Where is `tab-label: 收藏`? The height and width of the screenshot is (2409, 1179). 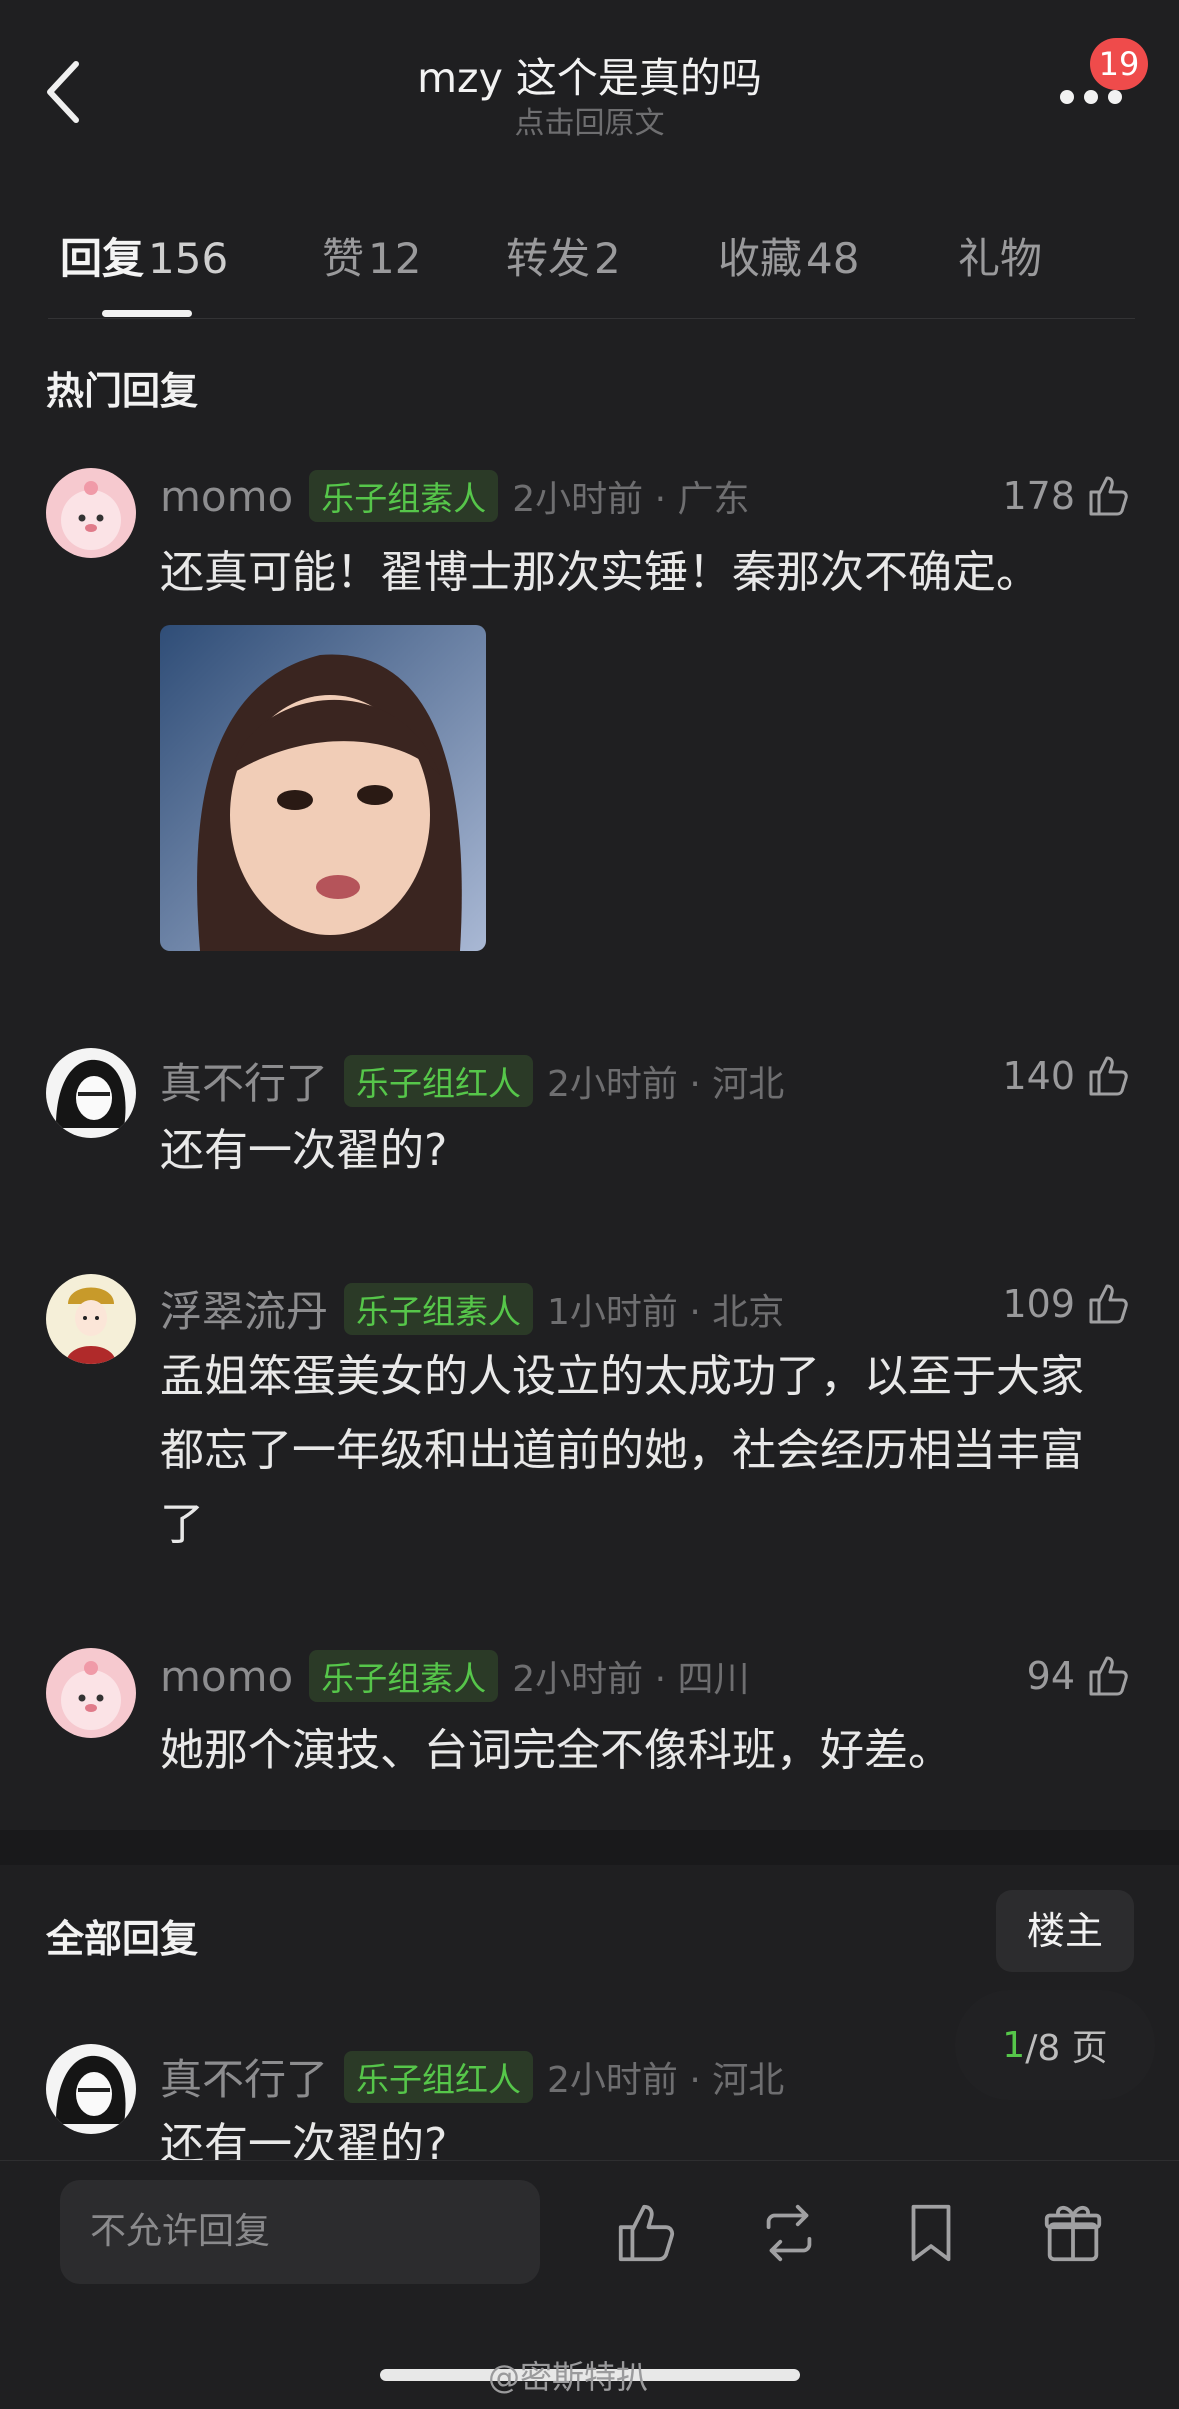 tab-label: 收藏 is located at coordinates (760, 258).